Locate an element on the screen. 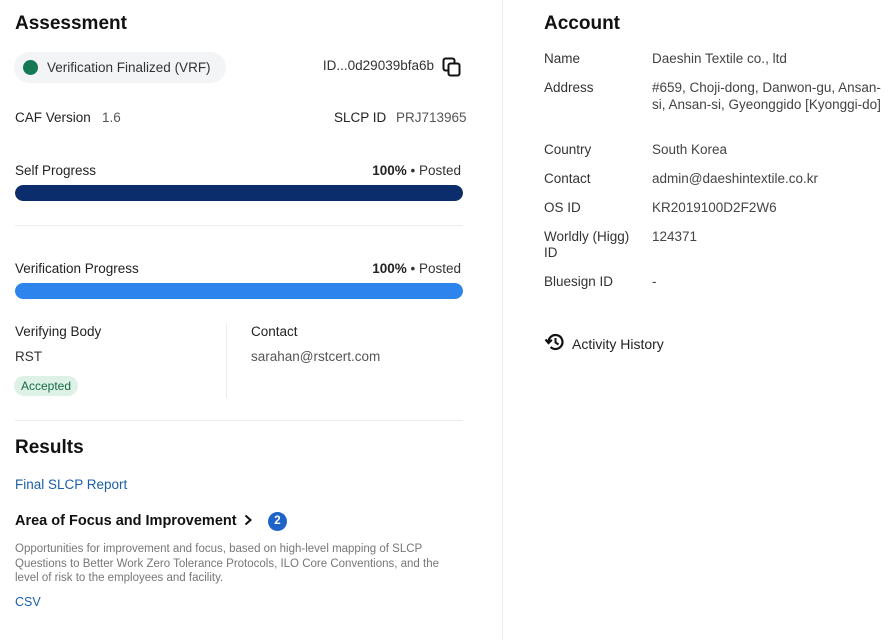  verification-progress-bar is located at coordinates (239, 291).